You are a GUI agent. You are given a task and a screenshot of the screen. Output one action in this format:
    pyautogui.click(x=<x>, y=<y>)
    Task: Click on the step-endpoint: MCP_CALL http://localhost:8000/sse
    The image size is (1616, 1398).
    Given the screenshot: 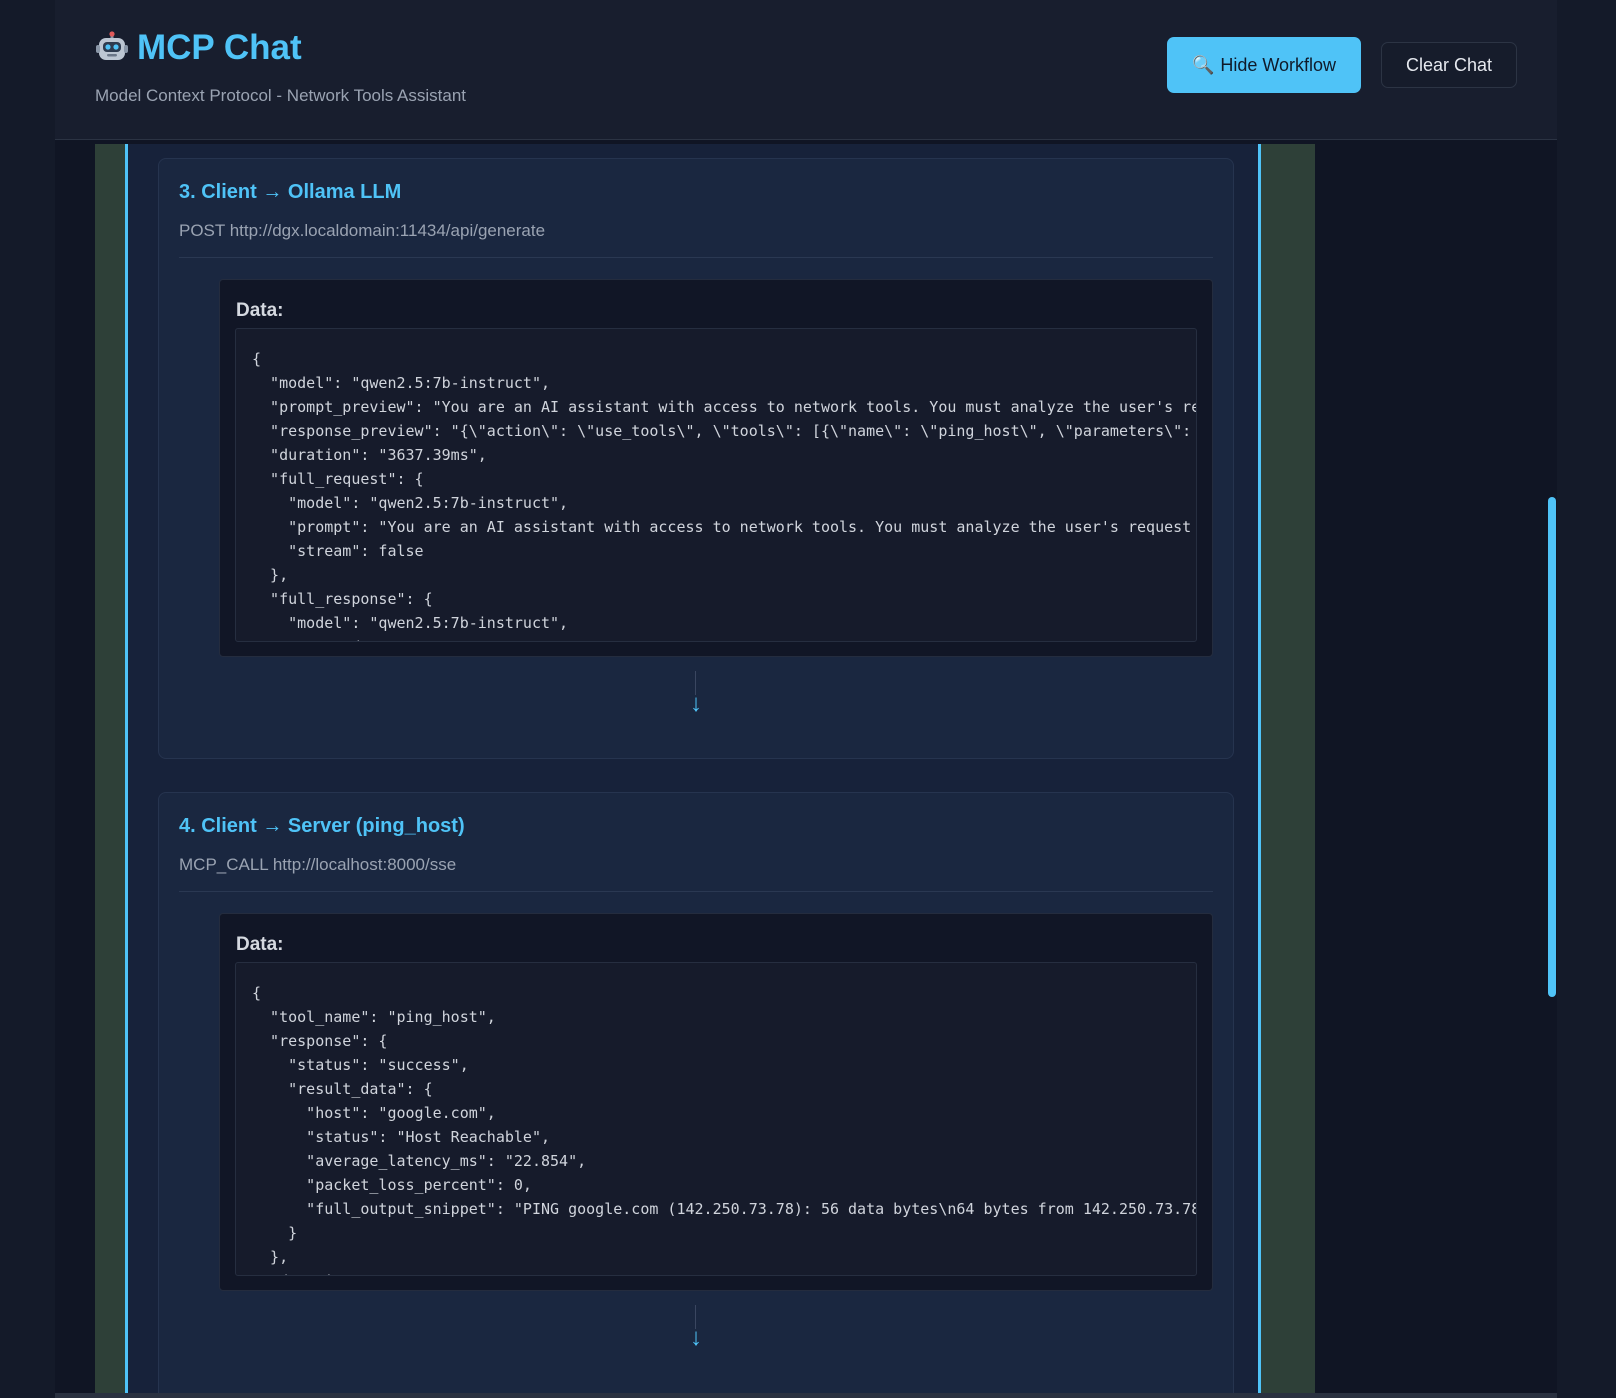 What is the action you would take?
    pyautogui.click(x=318, y=864)
    